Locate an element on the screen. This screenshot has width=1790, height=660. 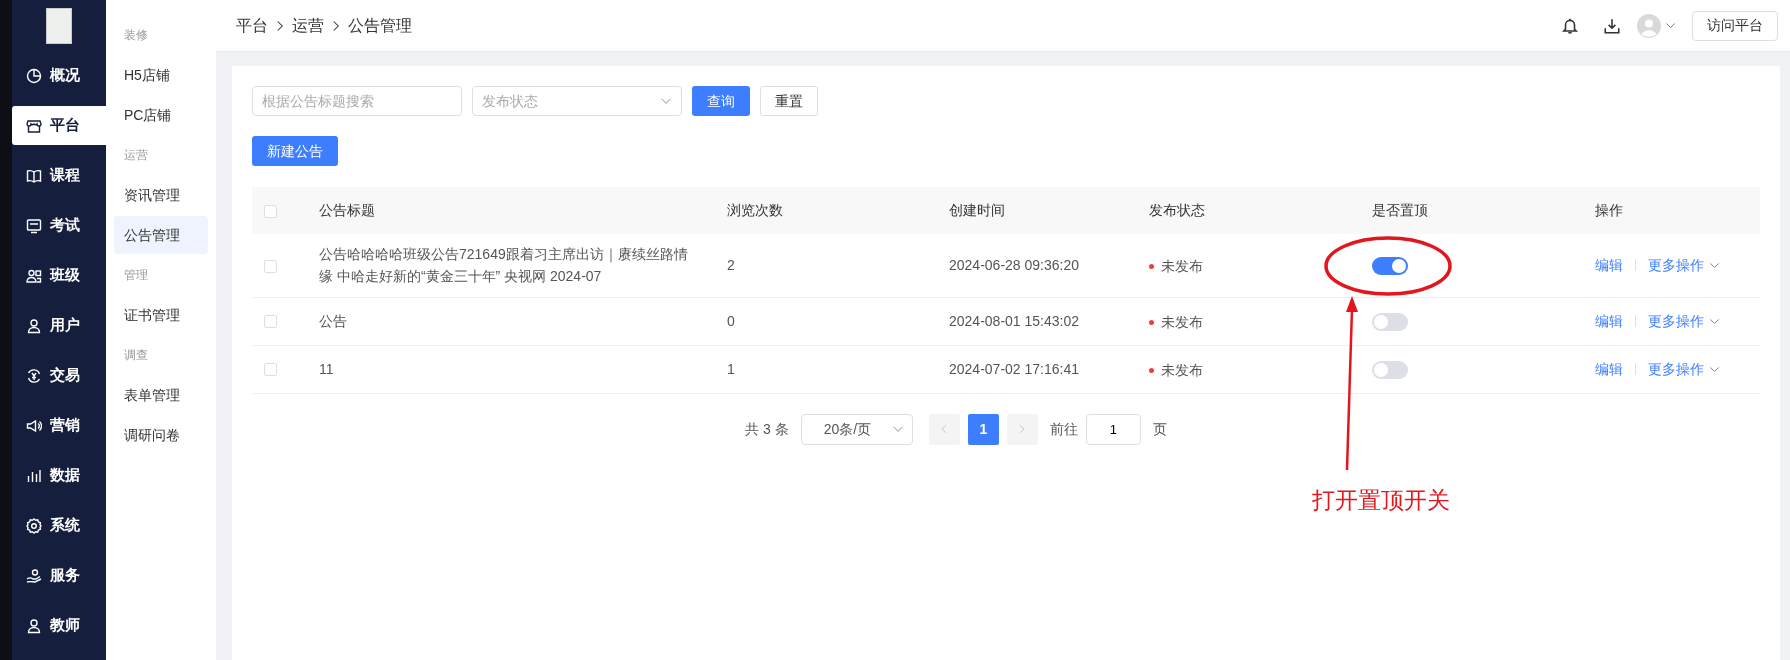
annotation-text: 打开置顶开关 is located at coordinates (1381, 501).